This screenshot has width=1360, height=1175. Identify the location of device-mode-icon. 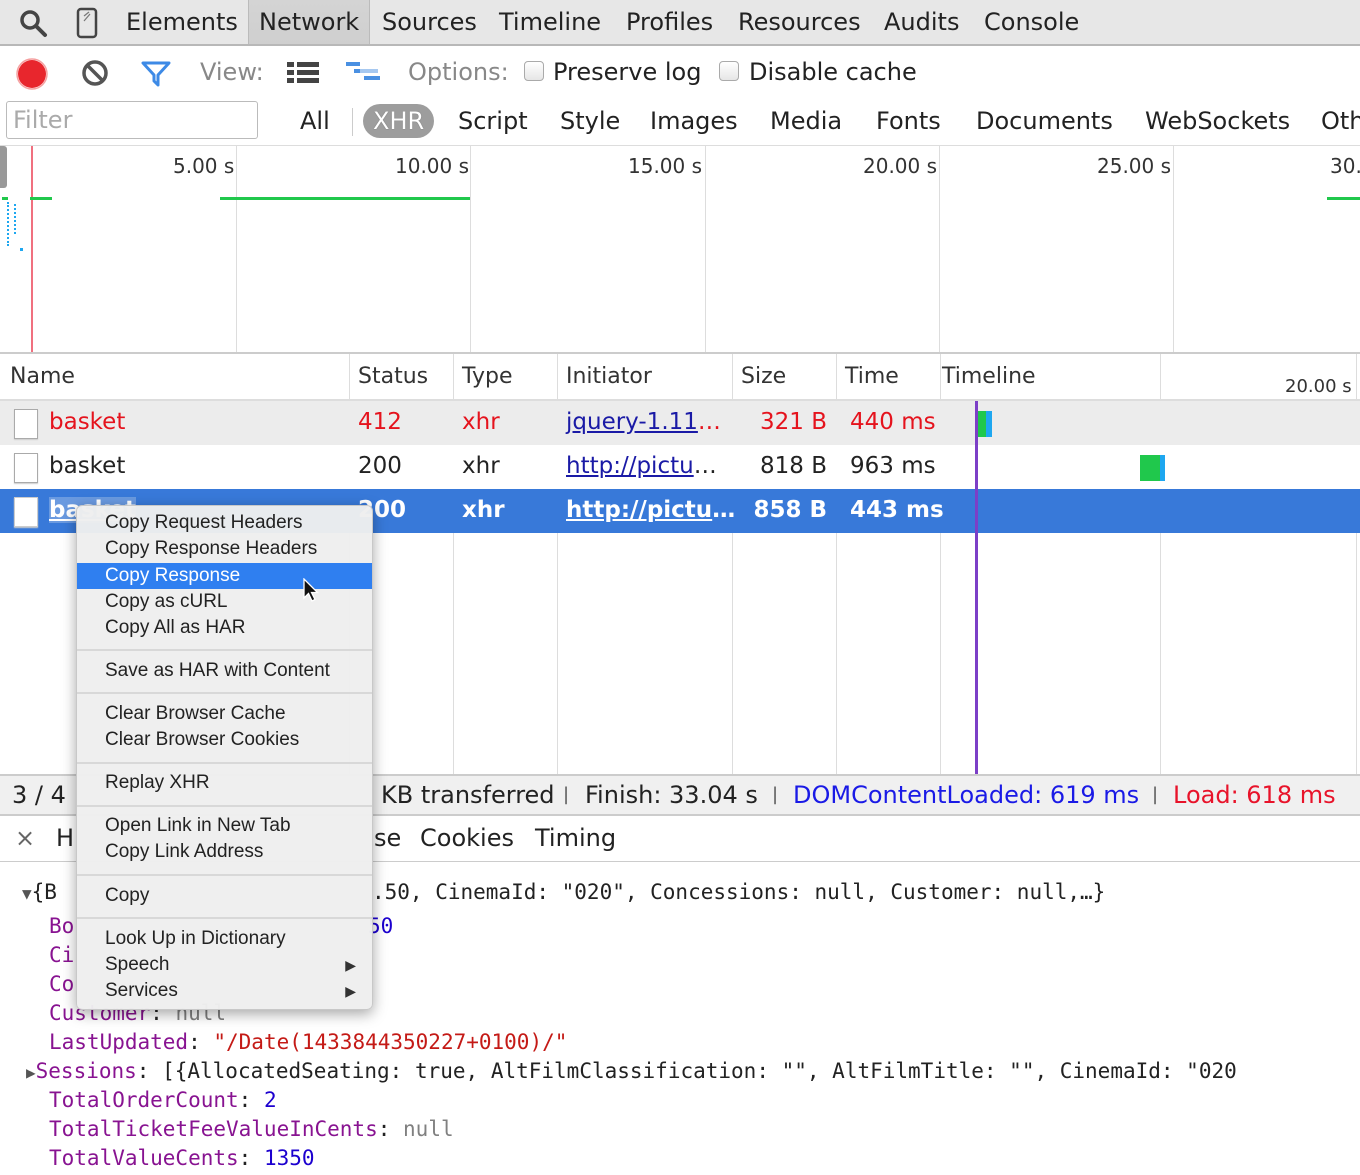
(87, 25).